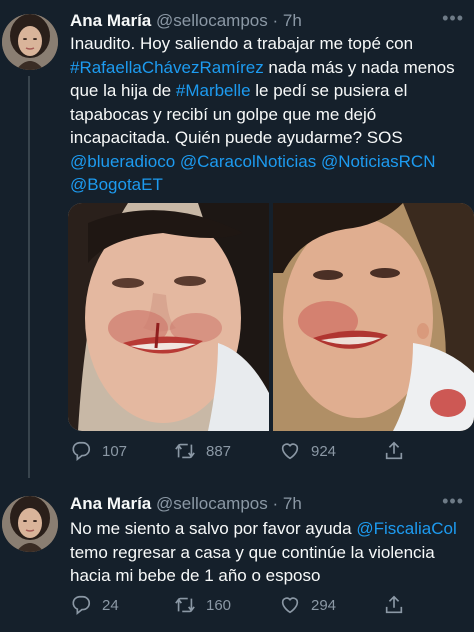 This screenshot has width=474, height=632. Describe the element at coordinates (213, 90) in the screenshot. I see `hashtag-link: #Marbelle` at that location.